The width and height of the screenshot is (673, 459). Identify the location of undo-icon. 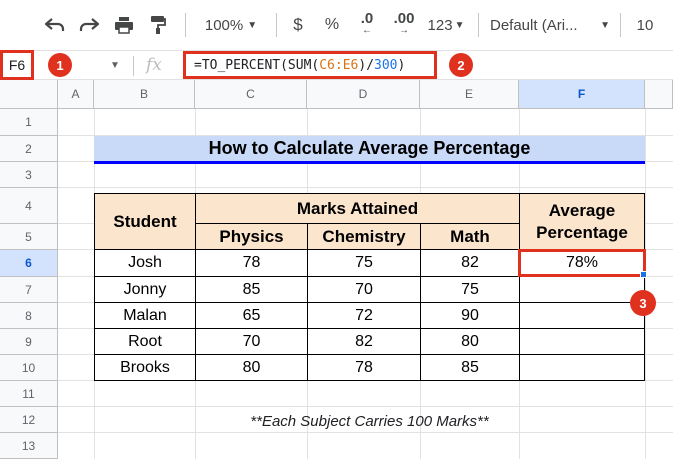
(55, 25).